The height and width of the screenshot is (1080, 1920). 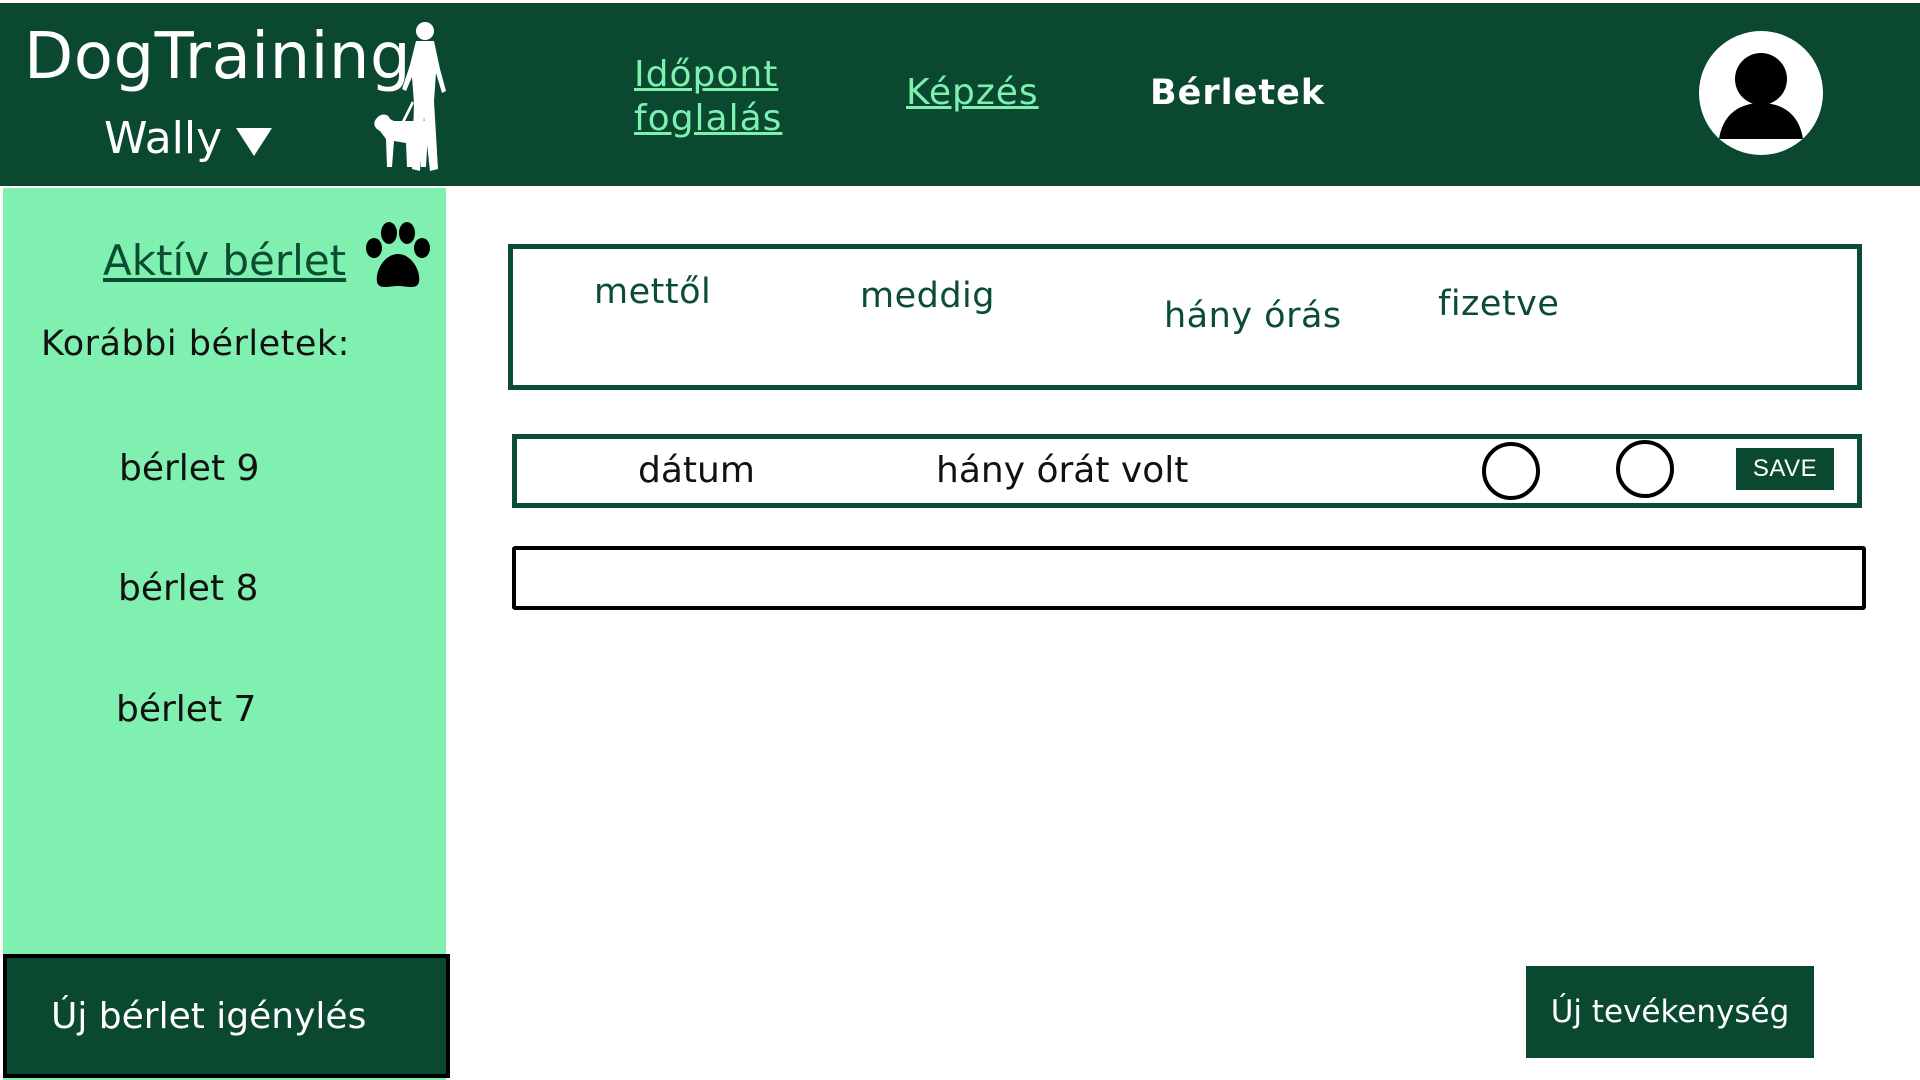 I want to click on avatar, so click(x=1761, y=93).